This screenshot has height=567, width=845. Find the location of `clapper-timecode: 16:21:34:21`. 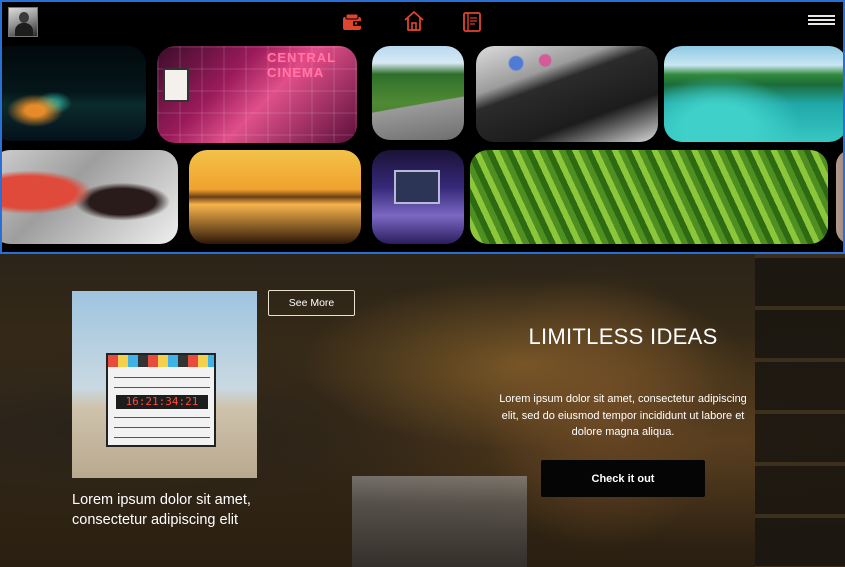

clapper-timecode: 16:21:34:21 is located at coordinates (162, 402).